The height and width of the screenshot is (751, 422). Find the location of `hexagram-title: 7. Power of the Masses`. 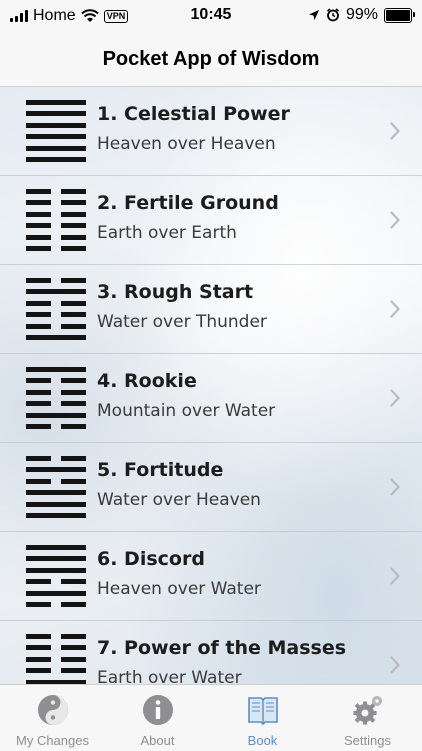

hexagram-title: 7. Power of the Masses is located at coordinates (222, 648).